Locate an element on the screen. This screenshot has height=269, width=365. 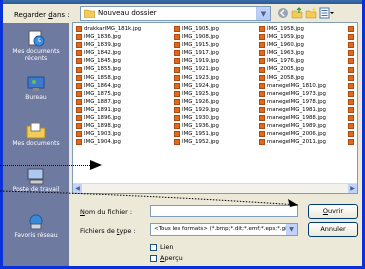
lookin-label: Regarder dans : is located at coordinates (42, 15).